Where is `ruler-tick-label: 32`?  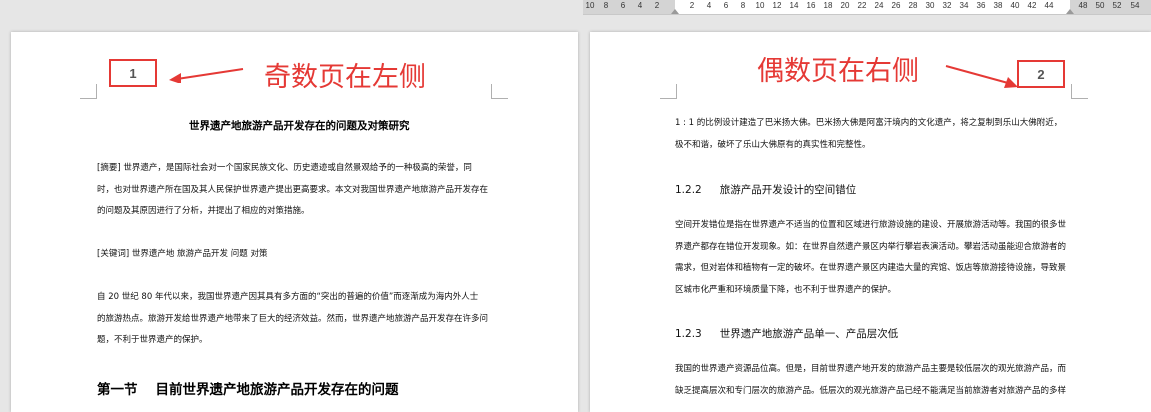
ruler-tick-label: 32 is located at coordinates (947, 5).